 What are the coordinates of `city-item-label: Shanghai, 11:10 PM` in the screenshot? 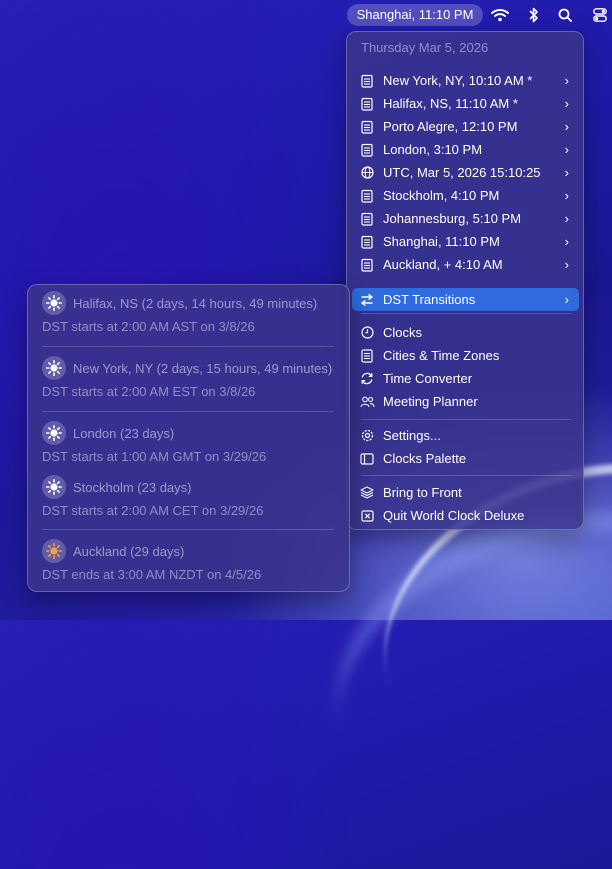 It's located at (441, 241).